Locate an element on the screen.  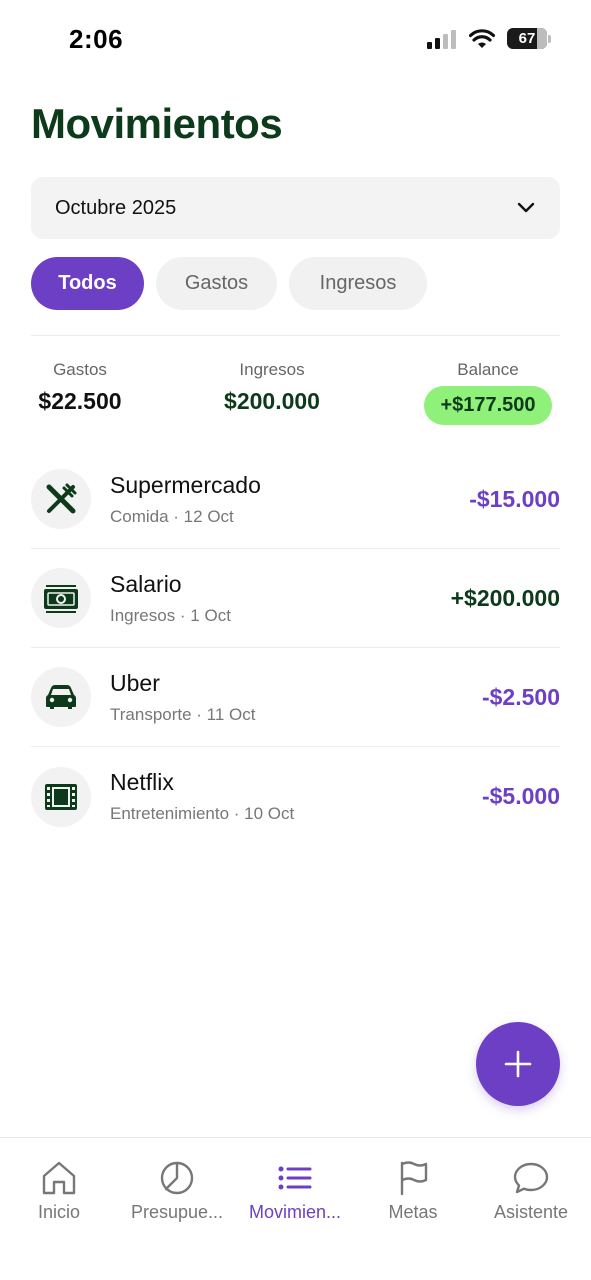
transaction-meta: Transporte · 11 Oct is located at coordinates (183, 714).